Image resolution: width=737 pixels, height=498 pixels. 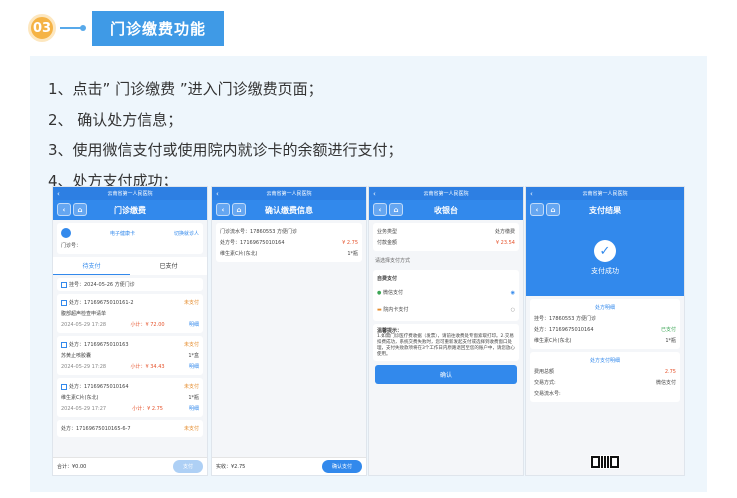 I want to click on item-name: 腹部超声检查申请单, so click(x=84, y=314).